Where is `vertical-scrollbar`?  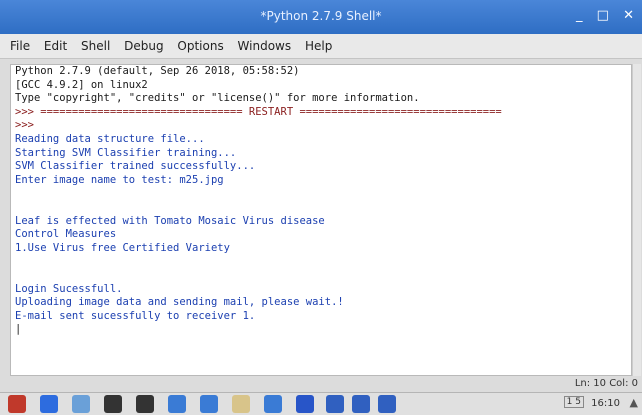
vertical-scrollbar is located at coordinates (636, 220).